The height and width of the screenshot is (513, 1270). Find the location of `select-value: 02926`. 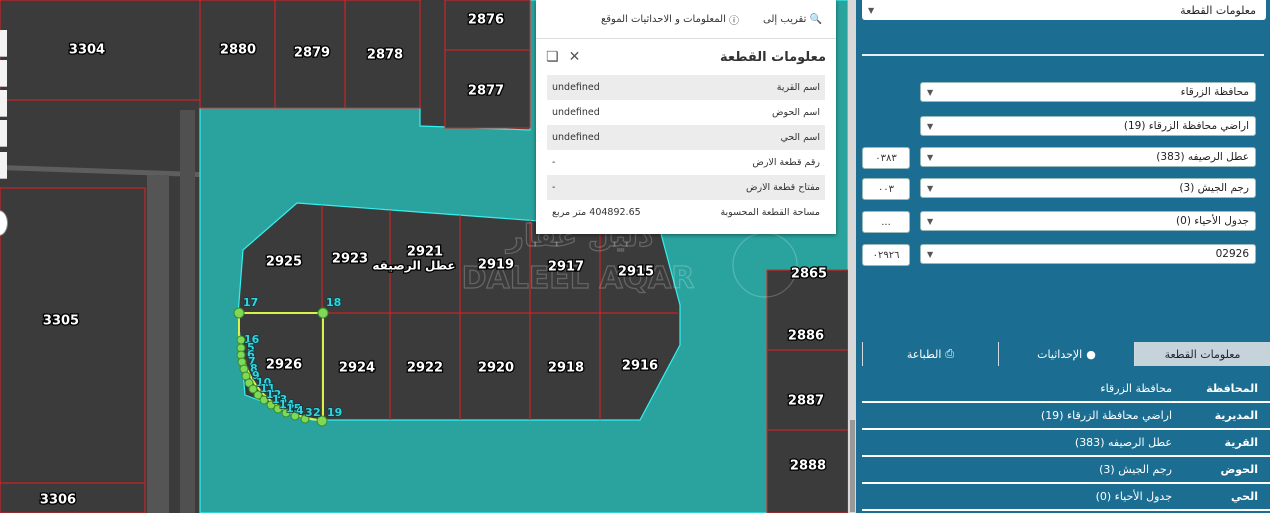

select-value: 02926 is located at coordinates (1232, 254).